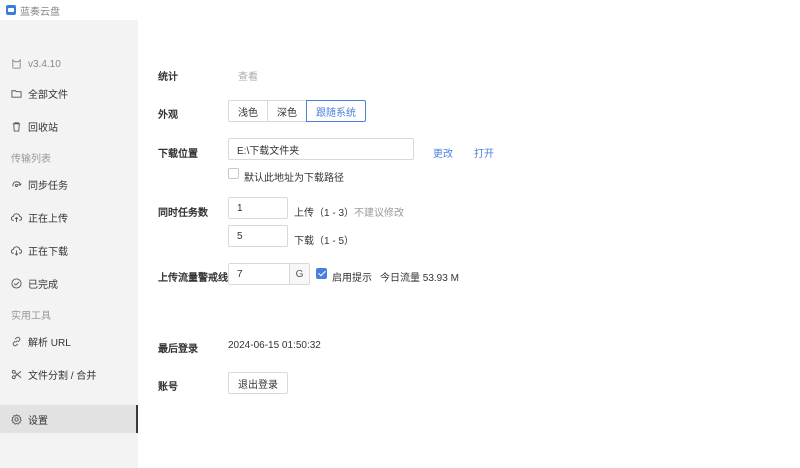 The height and width of the screenshot is (468, 800). Describe the element at coordinates (259, 274) in the screenshot. I see `upload-warning-input: 7` at that location.